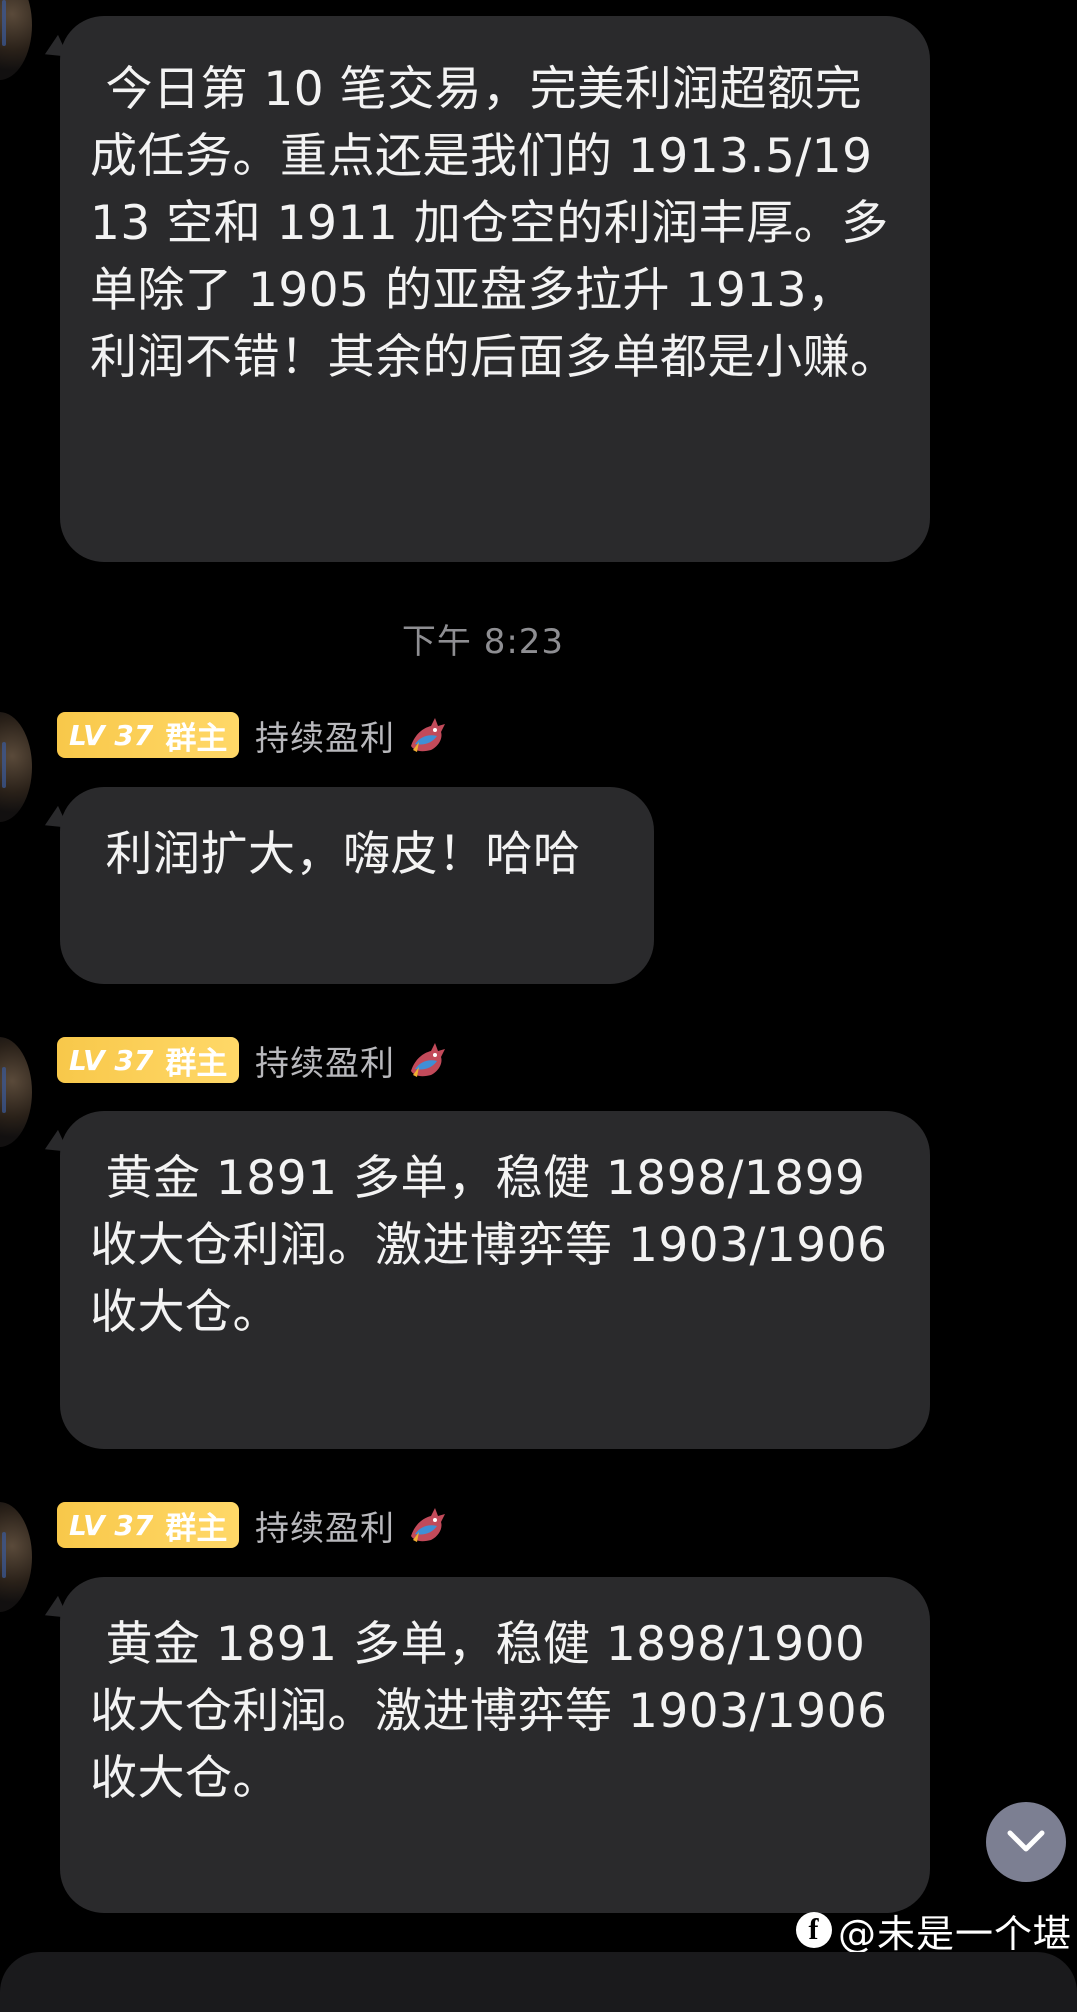 The height and width of the screenshot is (2012, 1077). Describe the element at coordinates (955, 1933) in the screenshot. I see `watermark-text: @未是一个堪` at that location.